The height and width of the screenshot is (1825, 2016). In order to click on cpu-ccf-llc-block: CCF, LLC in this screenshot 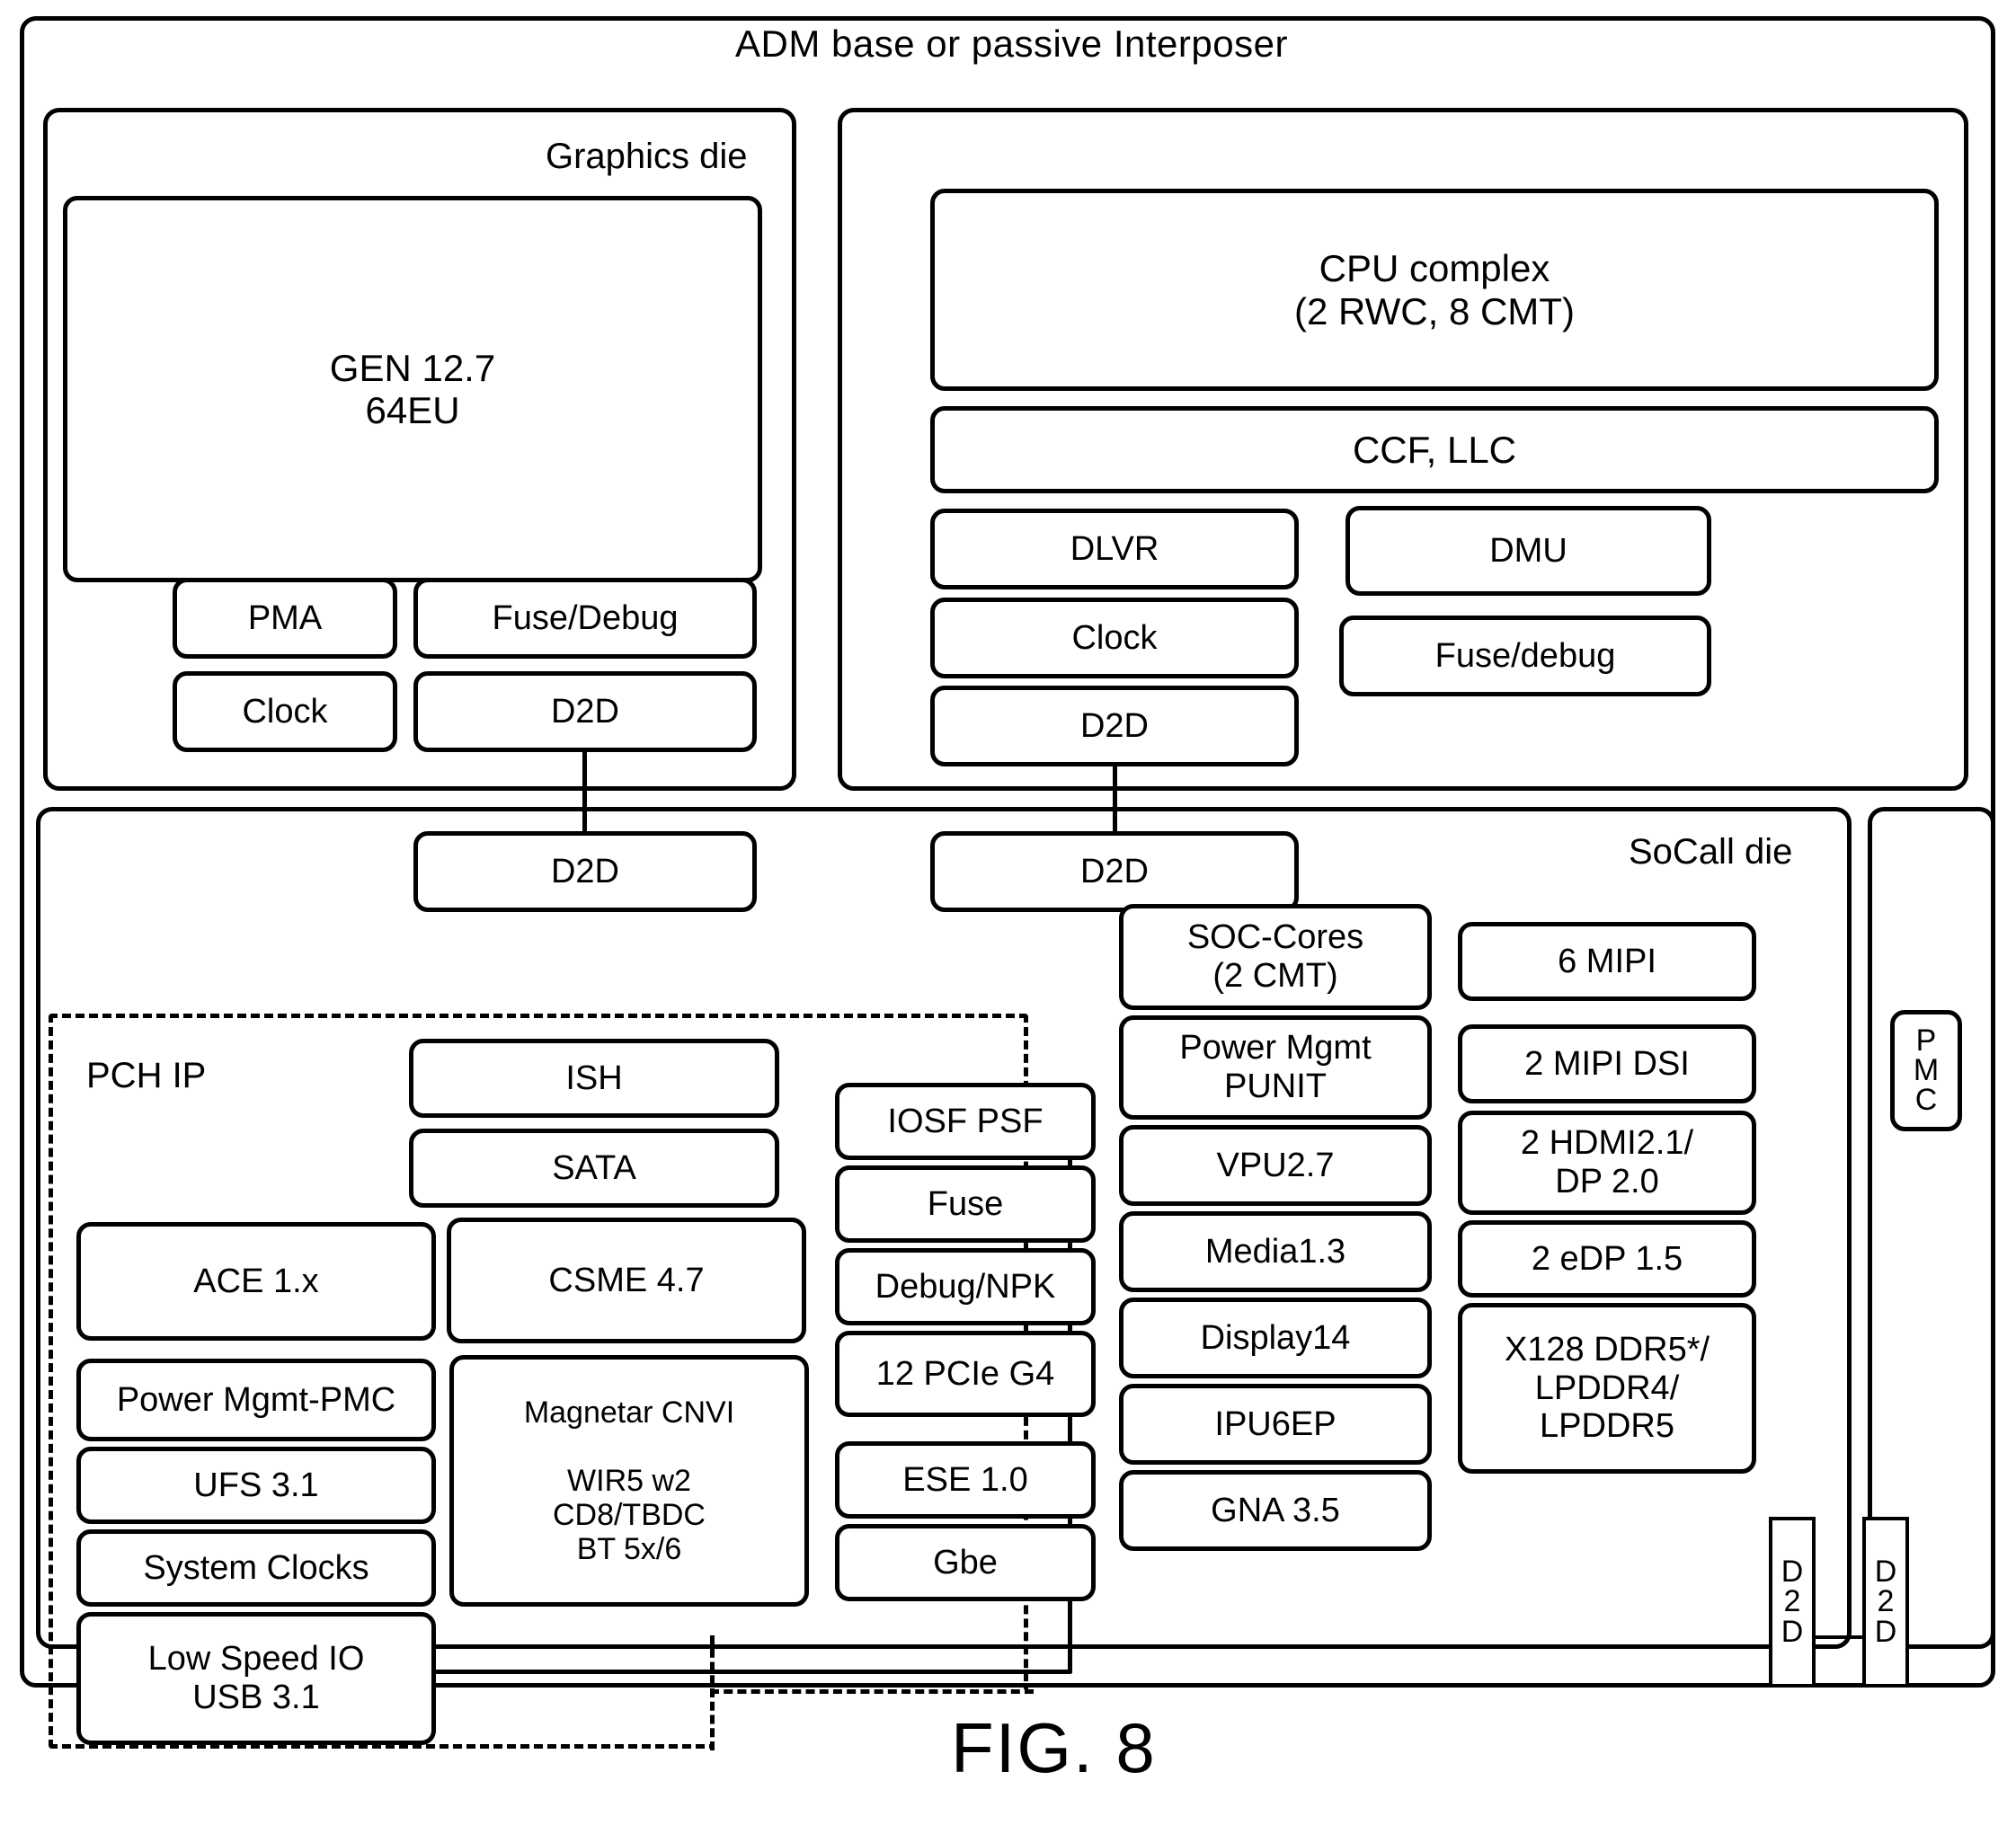, I will do `click(1434, 449)`.